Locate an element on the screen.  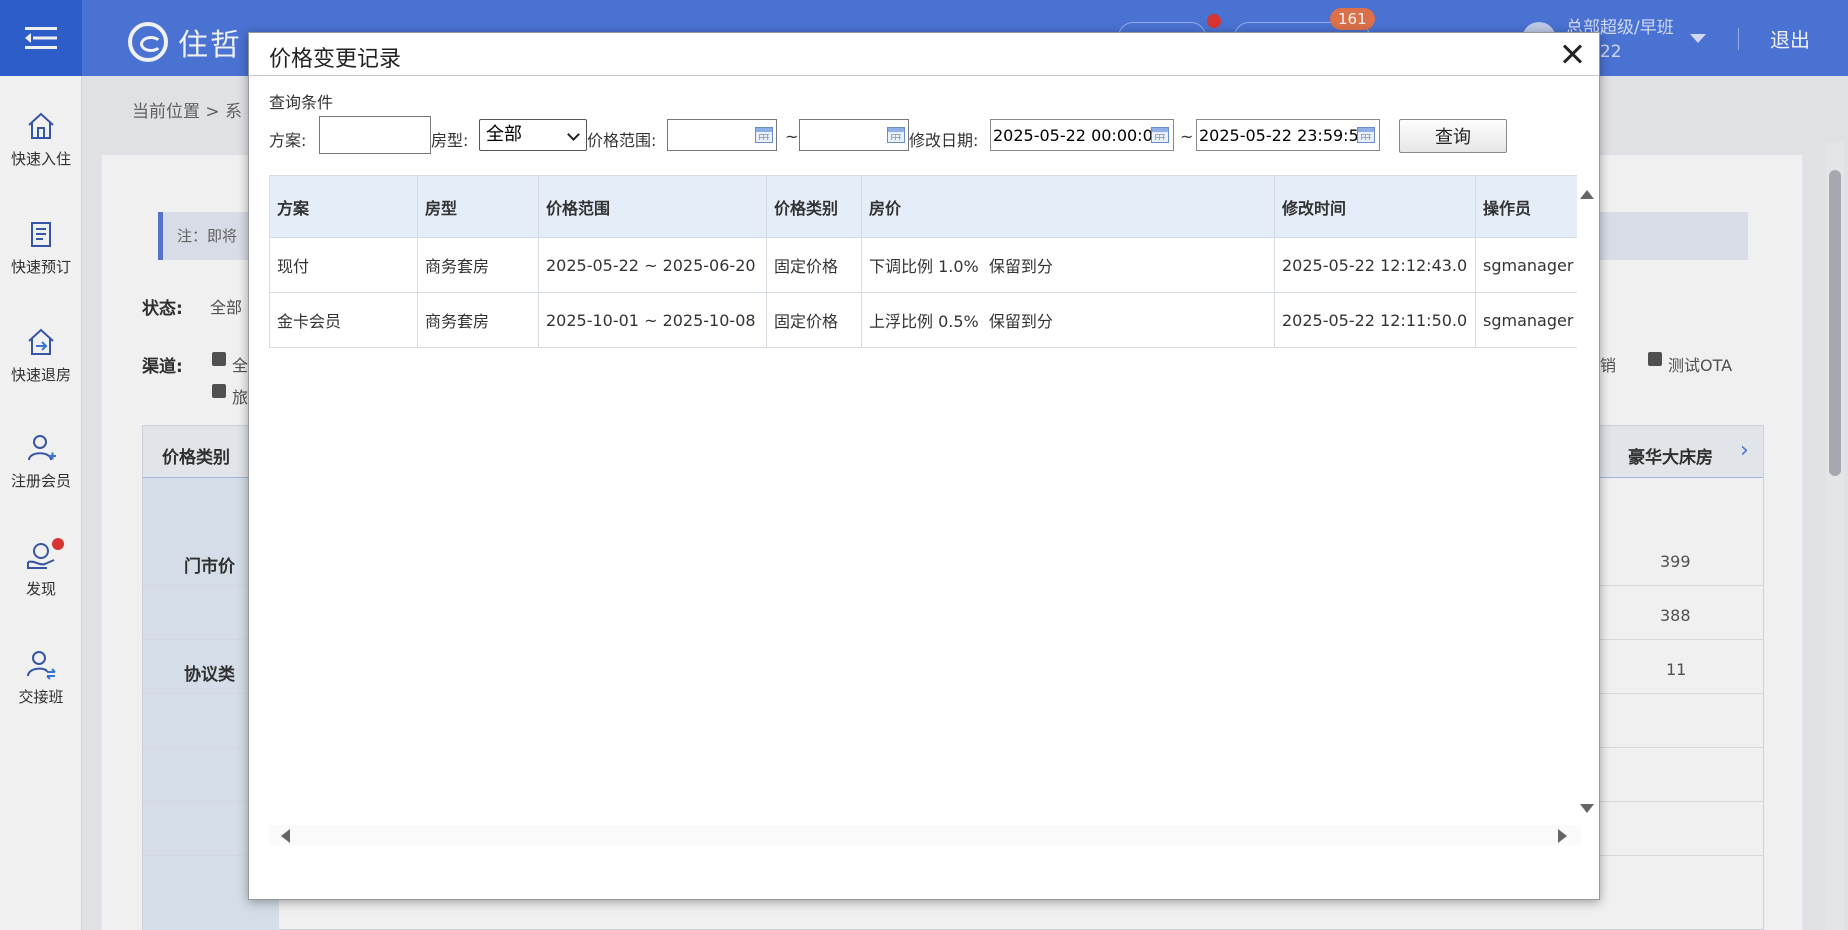
table-header-row: 方案 房型 价格范围 价格类别 房价 修改时间 操作员 is located at coordinates (923, 206).